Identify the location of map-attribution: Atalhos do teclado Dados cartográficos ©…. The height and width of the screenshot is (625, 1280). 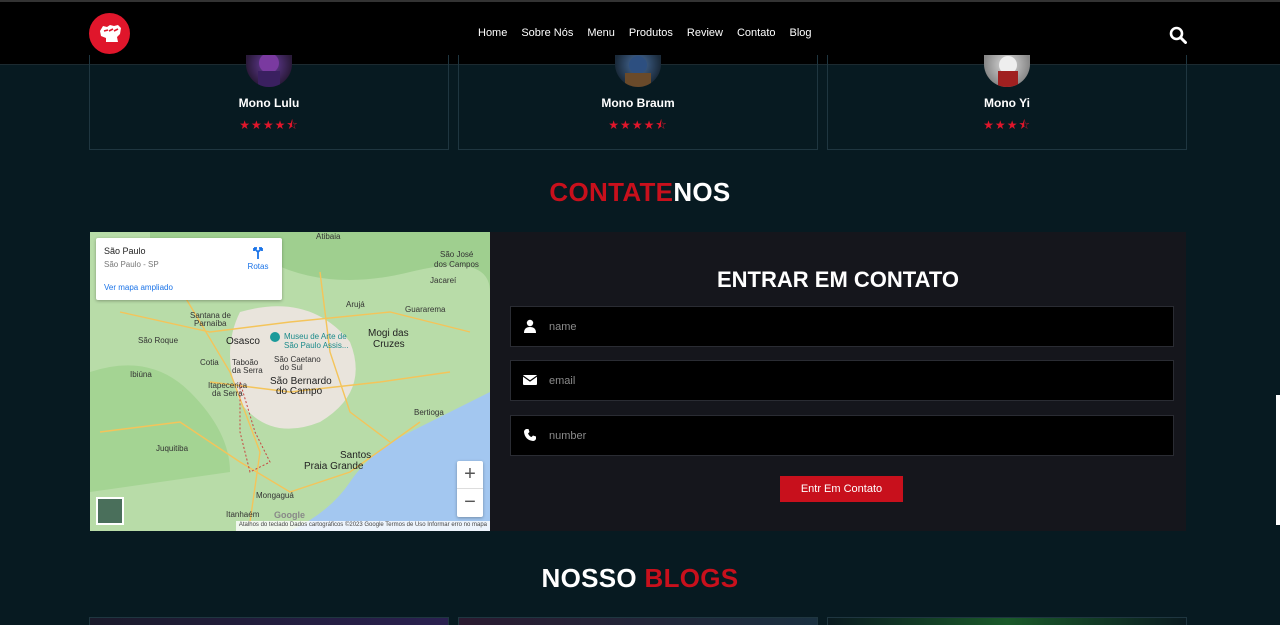
(362, 526).